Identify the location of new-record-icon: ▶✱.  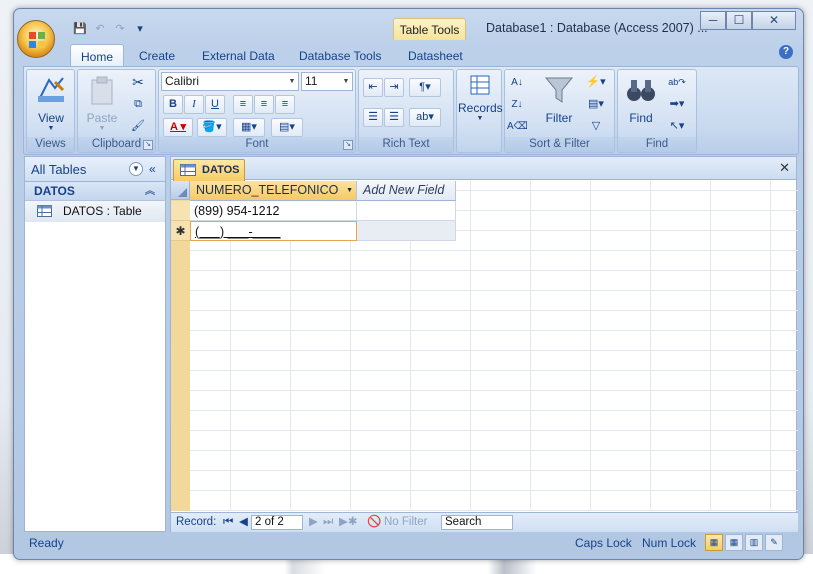
(348, 522).